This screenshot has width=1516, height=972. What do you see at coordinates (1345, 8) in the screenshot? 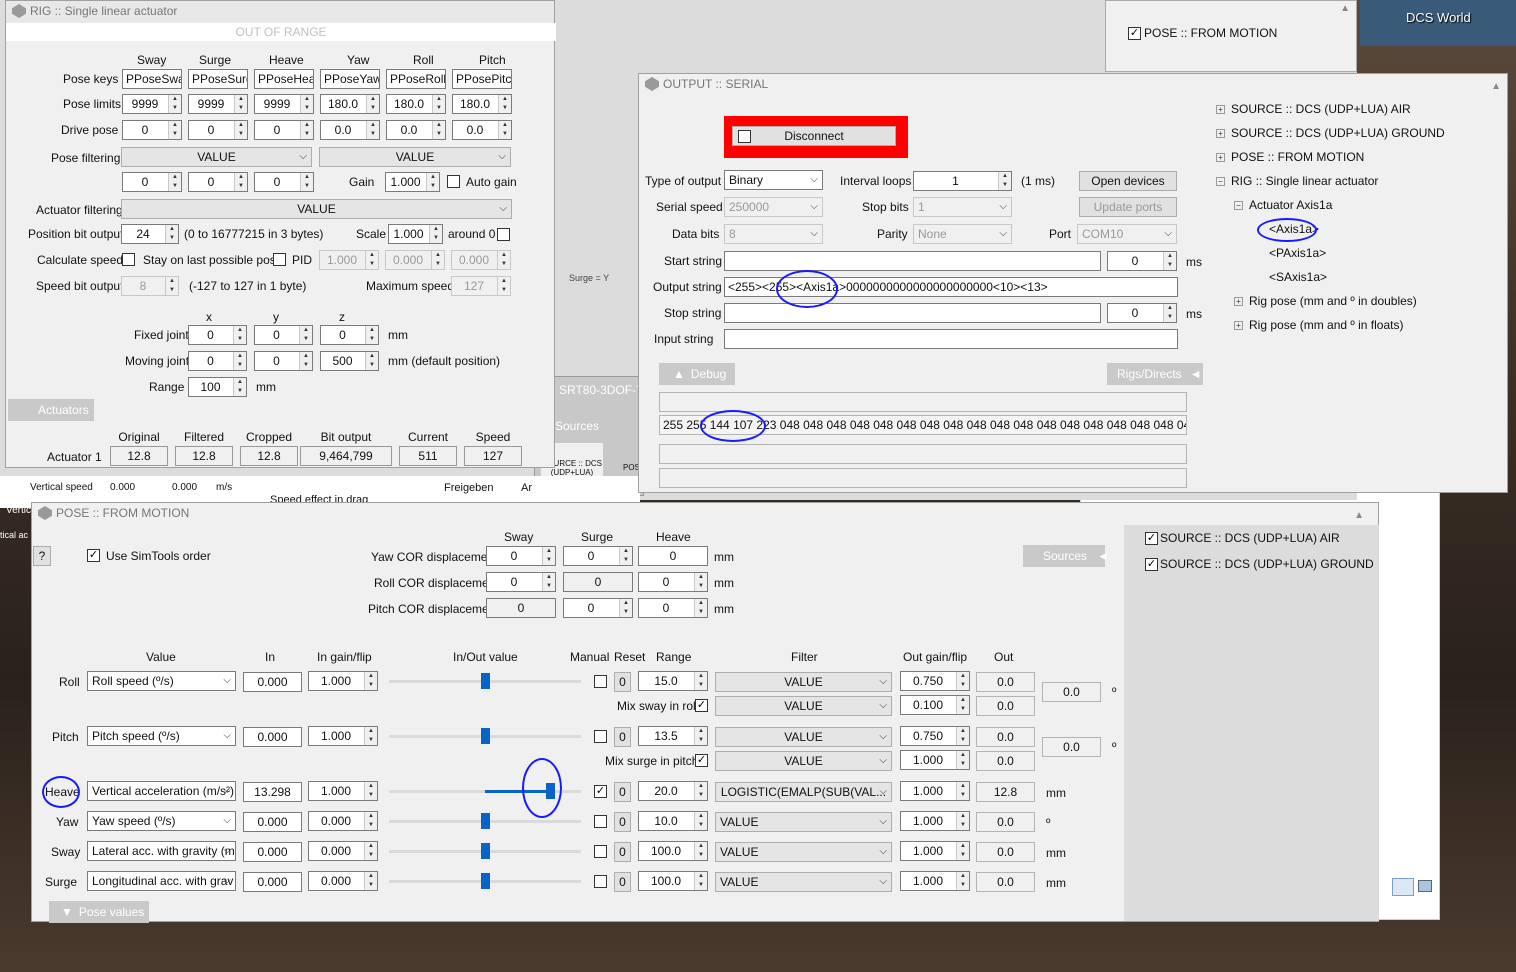
I see `pose-top-collapse-icon: ▲` at bounding box center [1345, 8].